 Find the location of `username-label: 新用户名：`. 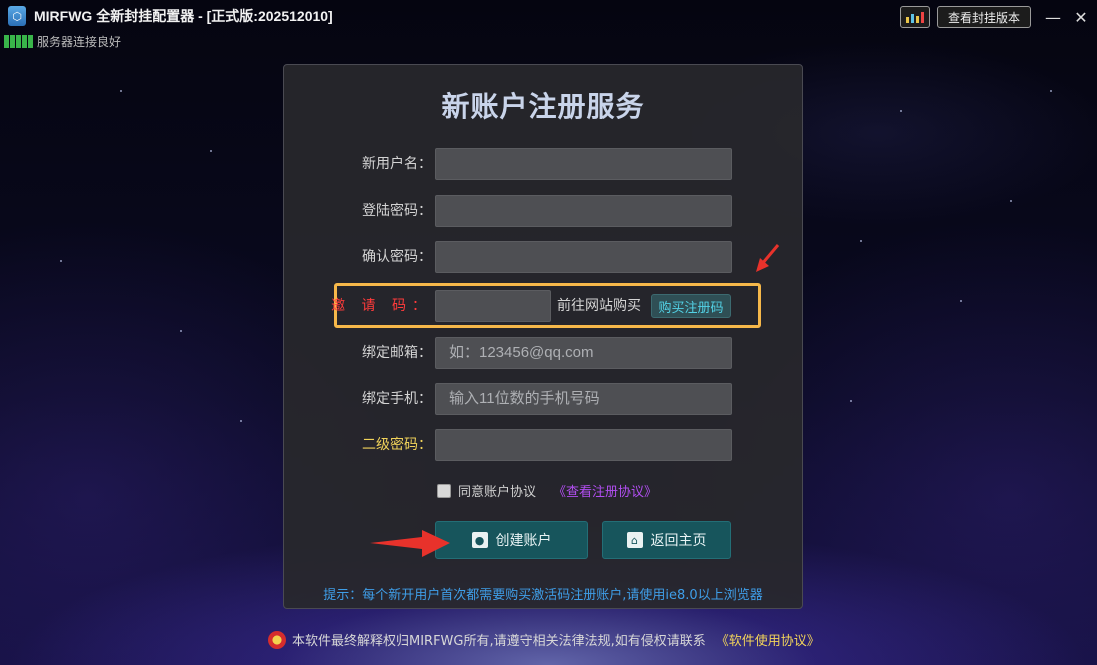

username-label: 新用户名： is located at coordinates (397, 164).